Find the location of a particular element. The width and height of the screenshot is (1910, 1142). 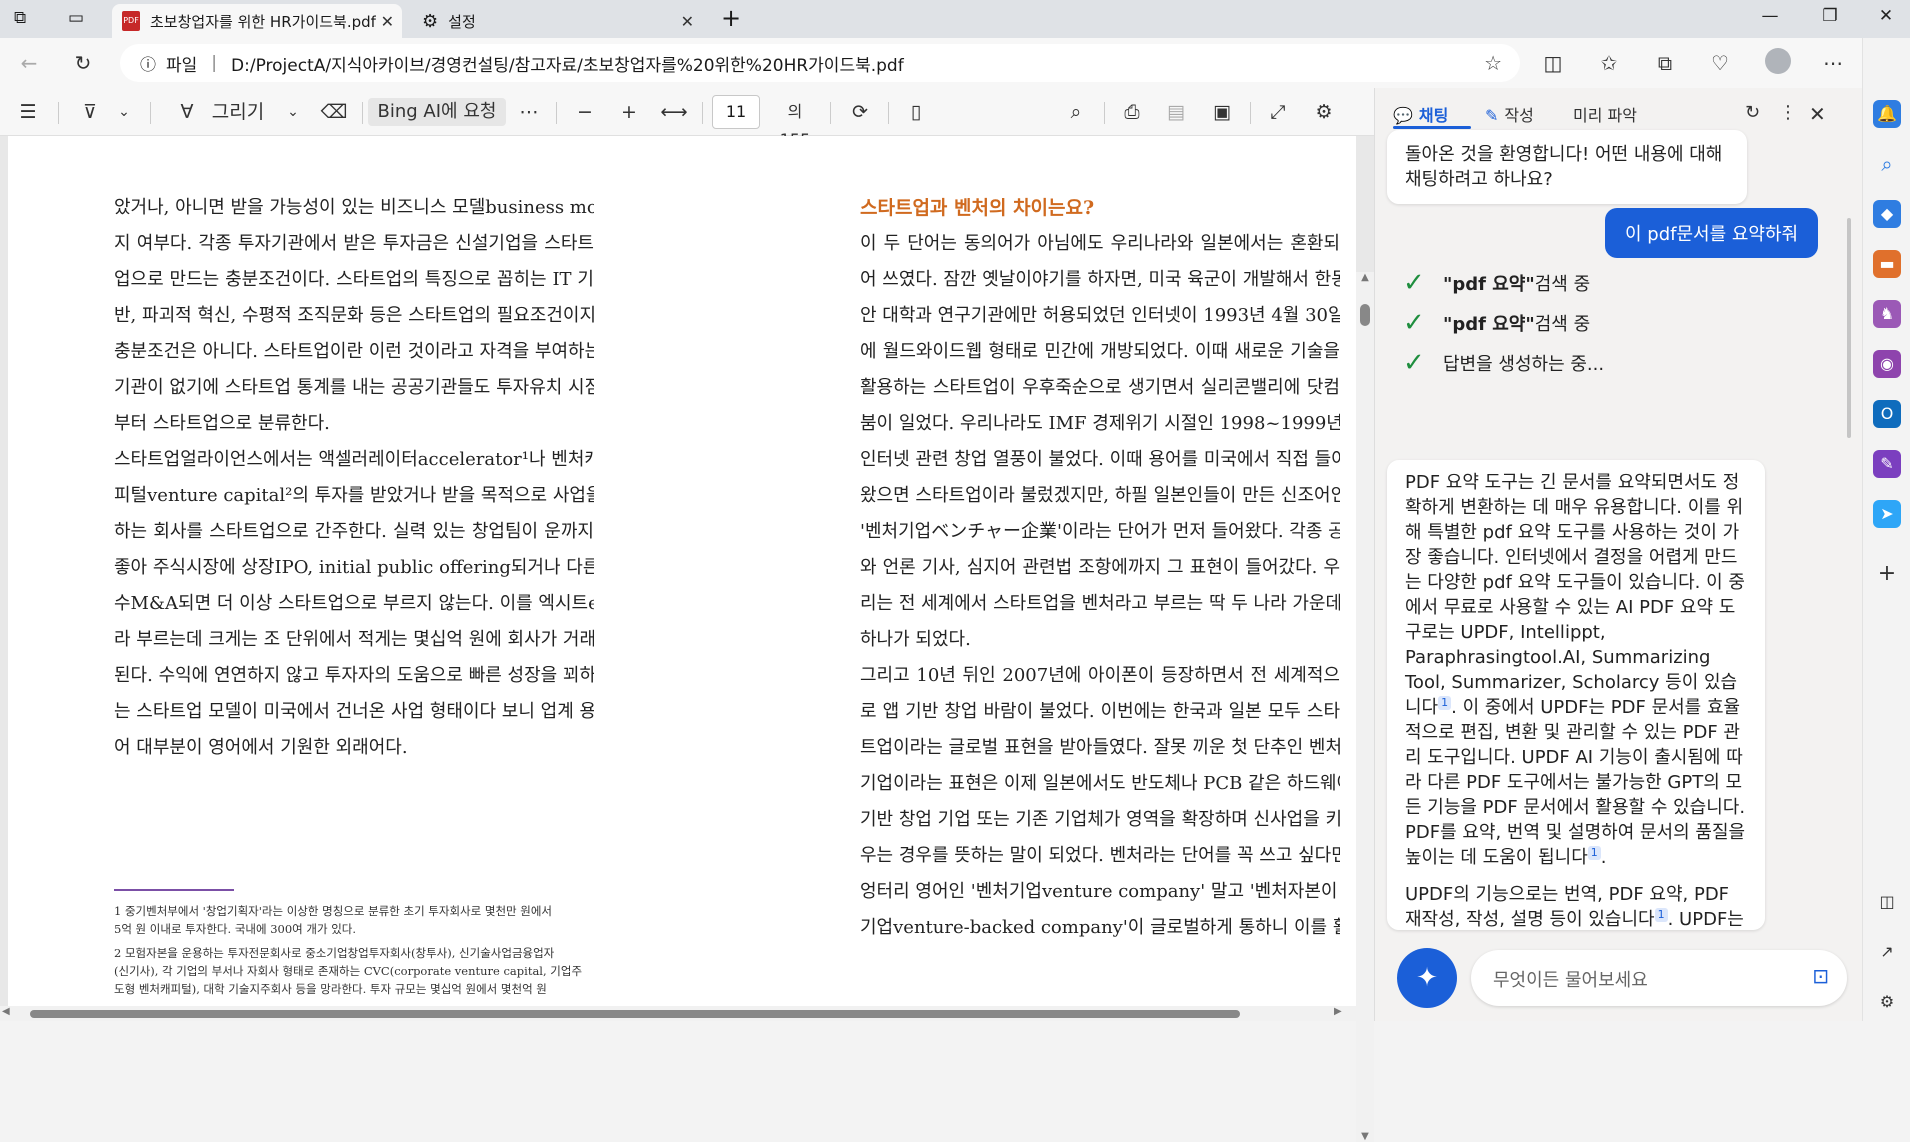

page-view-icon: ▯ is located at coordinates (916, 112).